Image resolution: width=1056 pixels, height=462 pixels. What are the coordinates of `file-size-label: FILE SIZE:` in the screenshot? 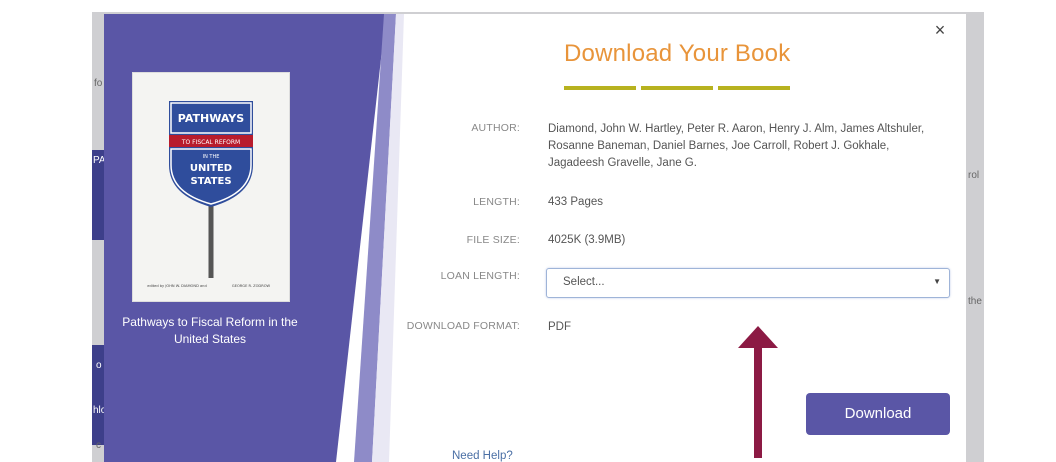 It's located at (493, 240).